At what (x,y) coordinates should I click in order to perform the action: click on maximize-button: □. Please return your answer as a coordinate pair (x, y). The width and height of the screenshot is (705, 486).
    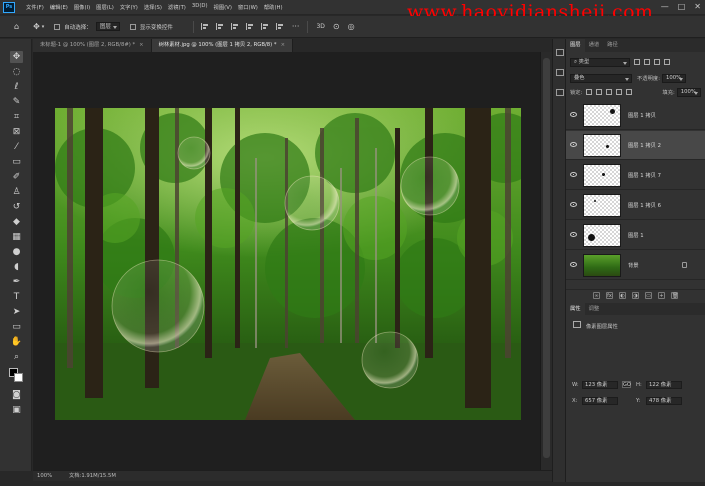
    Looking at the image, I should click on (682, 6).